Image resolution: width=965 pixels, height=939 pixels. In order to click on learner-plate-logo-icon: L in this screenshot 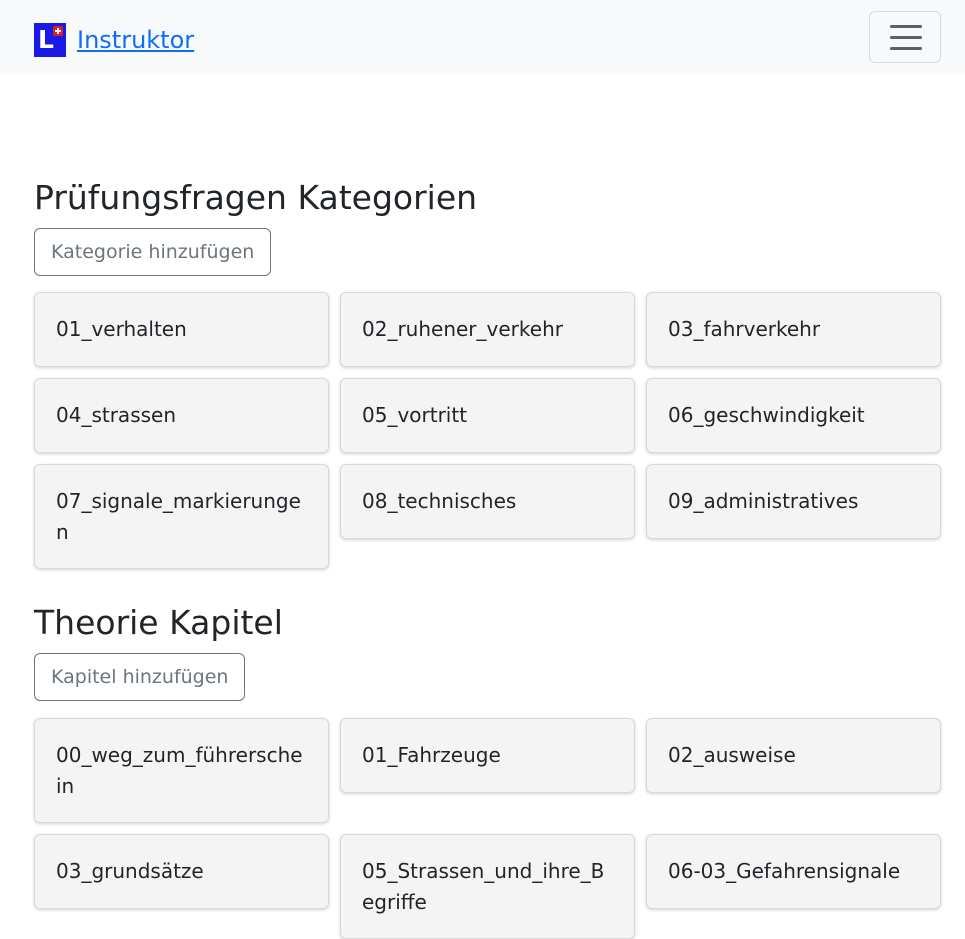, I will do `click(50, 40)`.